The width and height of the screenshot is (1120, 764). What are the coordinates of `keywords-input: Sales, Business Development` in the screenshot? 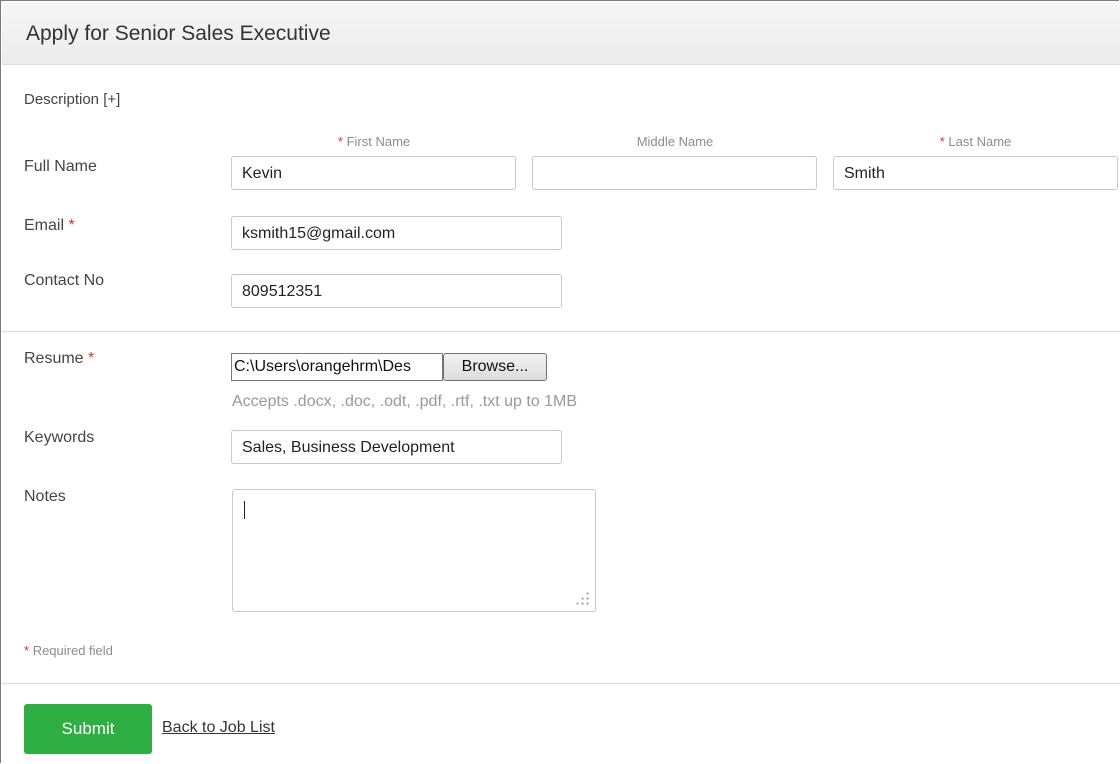 It's located at (396, 447).